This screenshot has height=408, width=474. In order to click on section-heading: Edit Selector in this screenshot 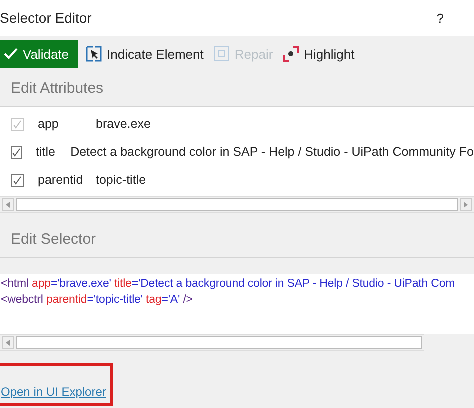, I will do `click(53, 239)`.